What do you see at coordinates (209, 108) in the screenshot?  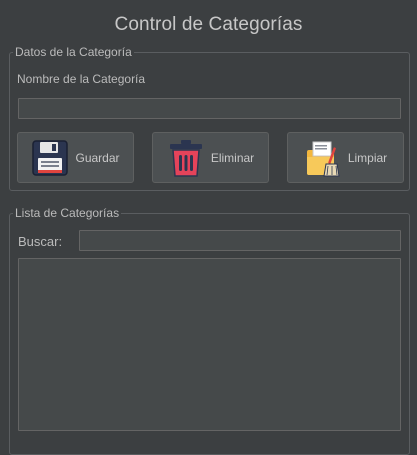 I see `nombre-categoria-input` at bounding box center [209, 108].